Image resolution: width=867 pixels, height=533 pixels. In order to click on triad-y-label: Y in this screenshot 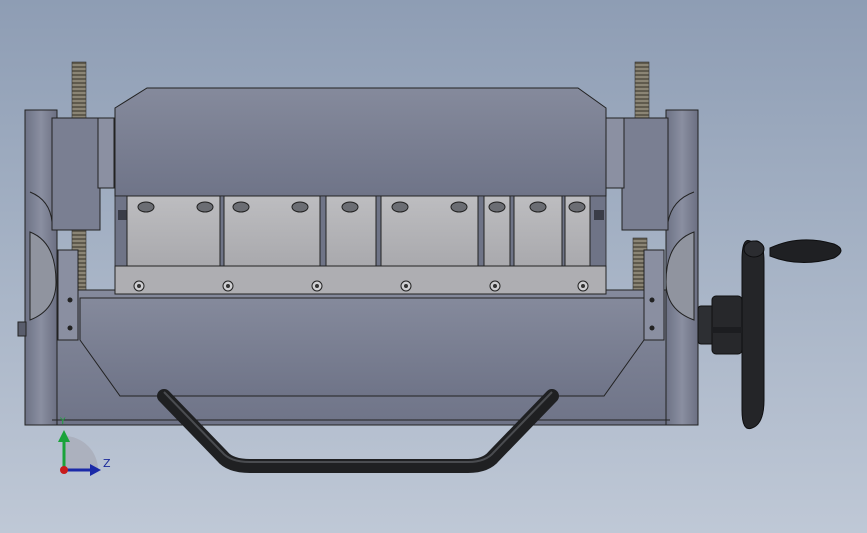, I will do `click(63, 422)`.